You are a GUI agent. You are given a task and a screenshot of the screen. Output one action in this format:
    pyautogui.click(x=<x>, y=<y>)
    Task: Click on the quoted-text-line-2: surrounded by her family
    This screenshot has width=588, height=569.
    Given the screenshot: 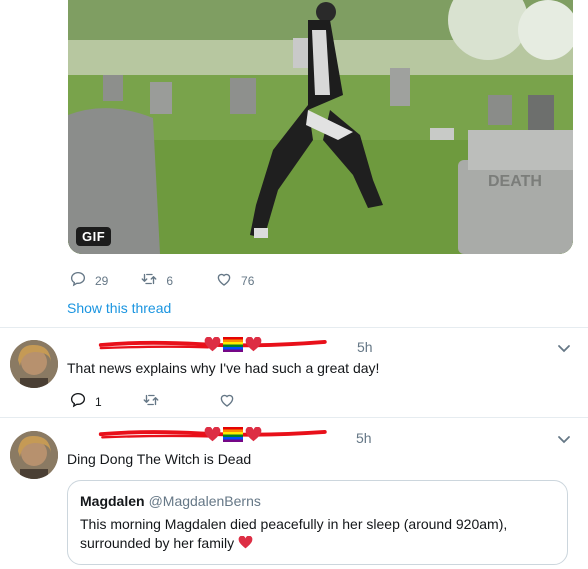 What is the action you would take?
    pyautogui.click(x=166, y=543)
    